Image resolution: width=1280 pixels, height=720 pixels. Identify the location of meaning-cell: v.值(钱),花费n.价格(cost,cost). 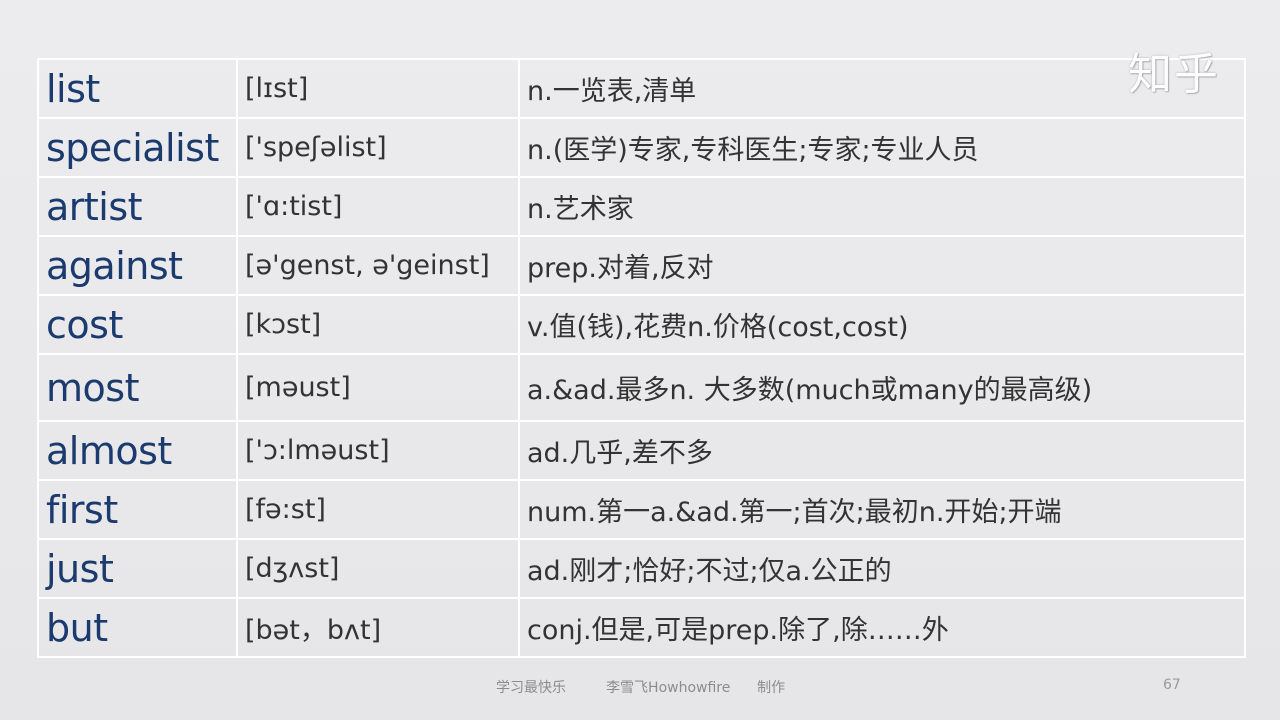
(882, 324).